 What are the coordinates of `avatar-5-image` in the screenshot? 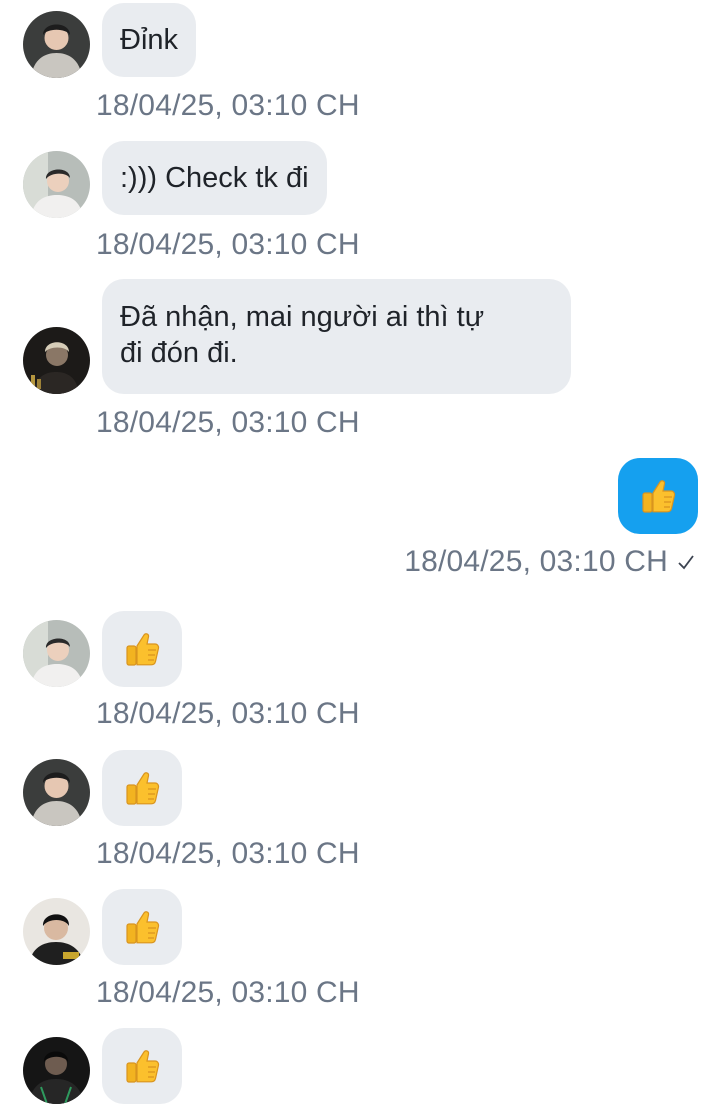 It's located at (56, 1070).